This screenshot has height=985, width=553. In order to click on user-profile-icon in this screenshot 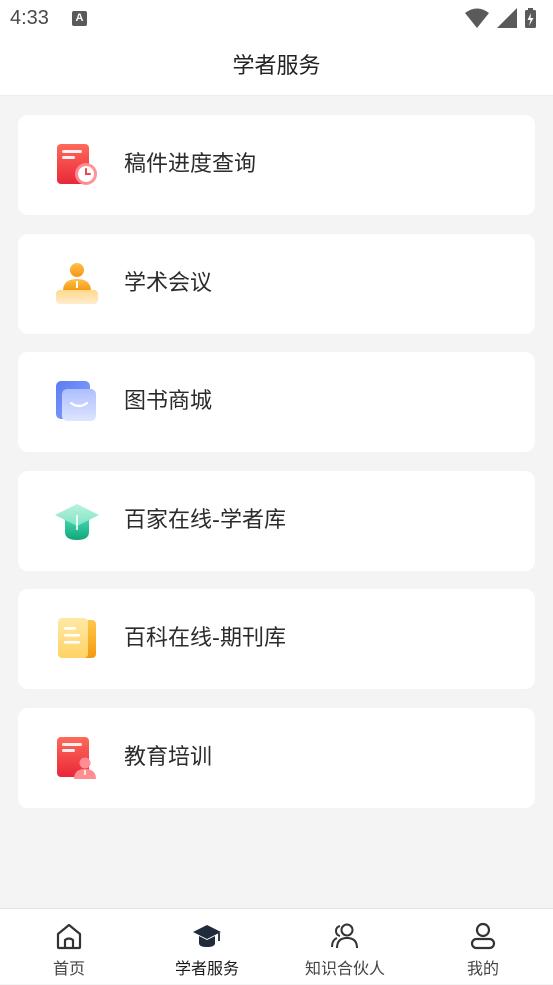, I will do `click(483, 936)`.